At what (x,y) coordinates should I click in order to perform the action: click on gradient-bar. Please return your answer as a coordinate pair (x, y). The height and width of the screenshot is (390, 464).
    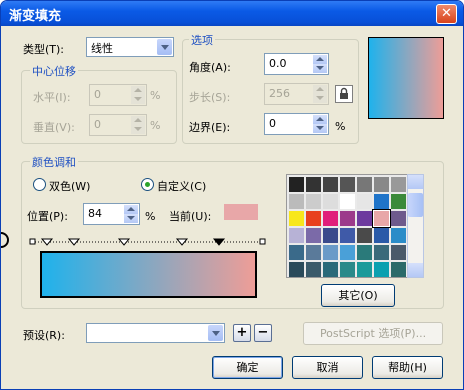
    Looking at the image, I should click on (148, 274).